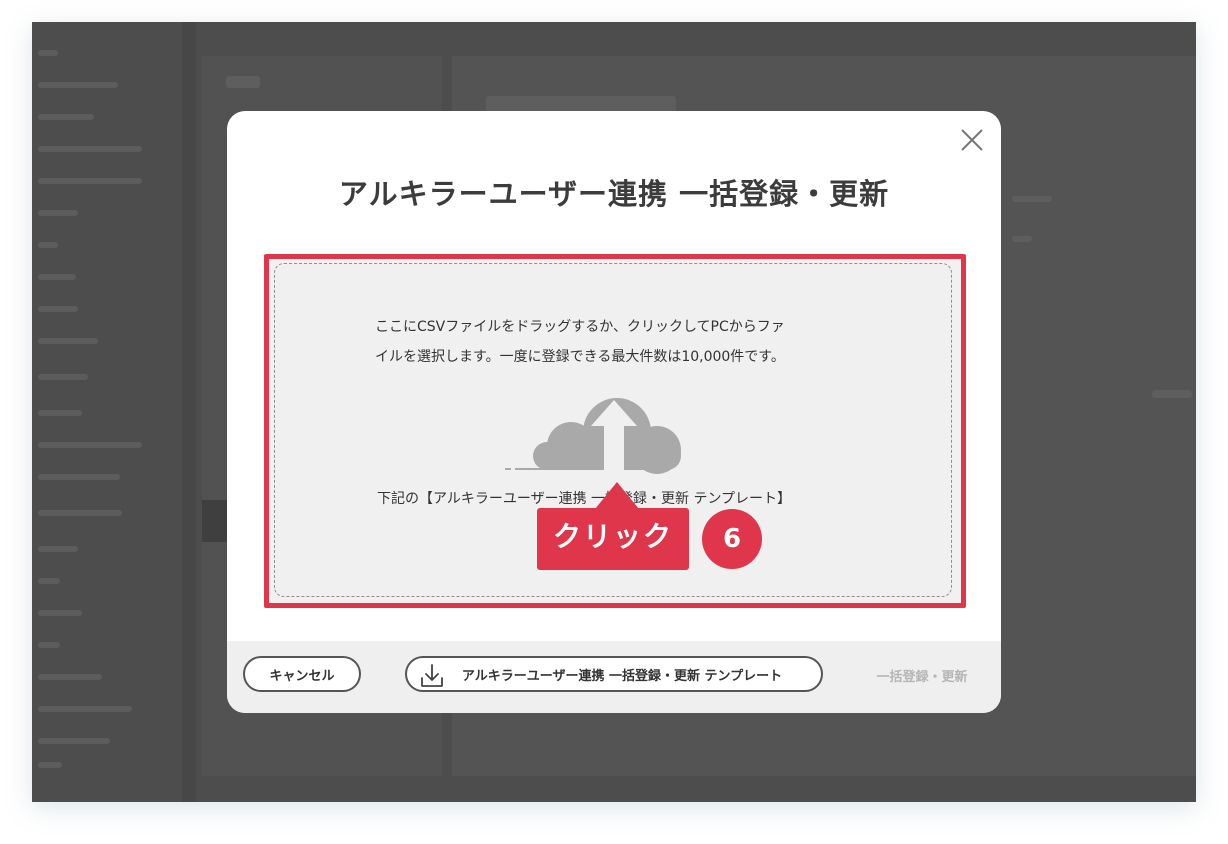 Image resolution: width=1228 pixels, height=844 pixels. What do you see at coordinates (432, 675) in the screenshot?
I see `download-icon` at bounding box center [432, 675].